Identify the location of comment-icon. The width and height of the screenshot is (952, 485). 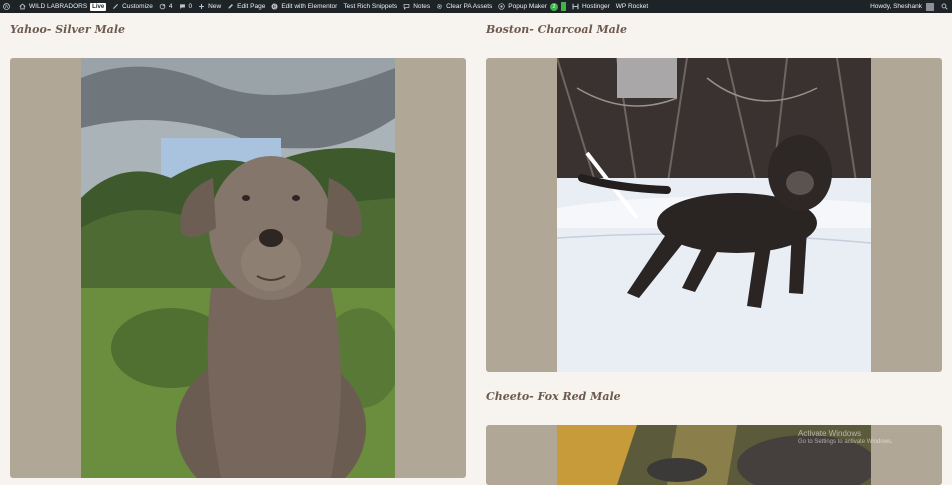
(182, 6).